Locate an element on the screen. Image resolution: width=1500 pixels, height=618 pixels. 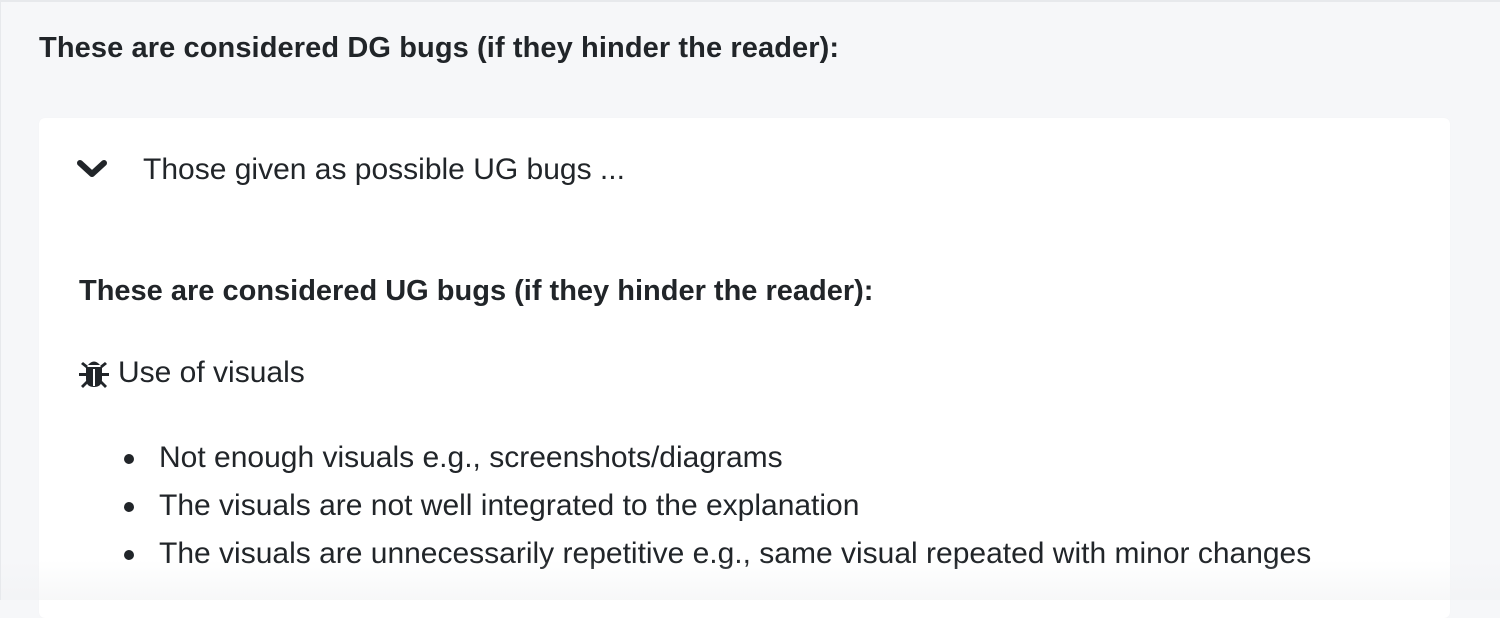
bug-category-label: Use of visuals is located at coordinates (211, 372).